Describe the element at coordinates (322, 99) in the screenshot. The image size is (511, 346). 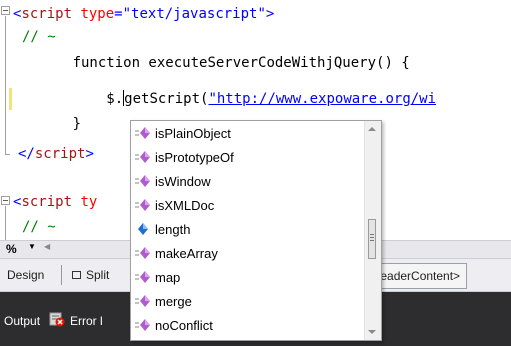
I see `url-link: "http://www.expoware.org/wi` at that location.